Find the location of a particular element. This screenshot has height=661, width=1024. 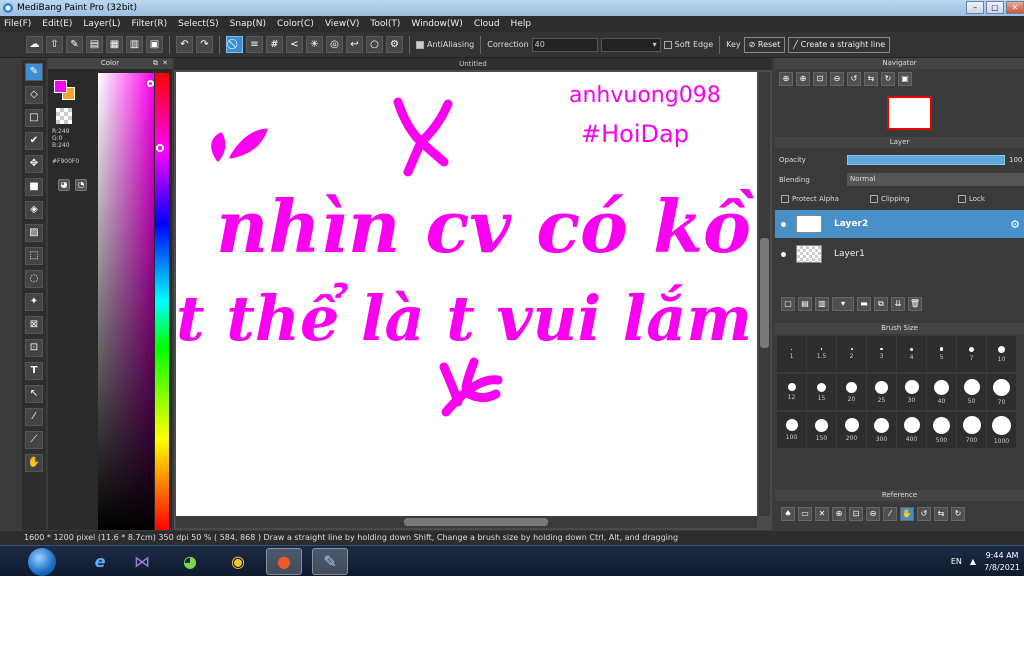

fit-icon: ⊡ is located at coordinates (856, 514).